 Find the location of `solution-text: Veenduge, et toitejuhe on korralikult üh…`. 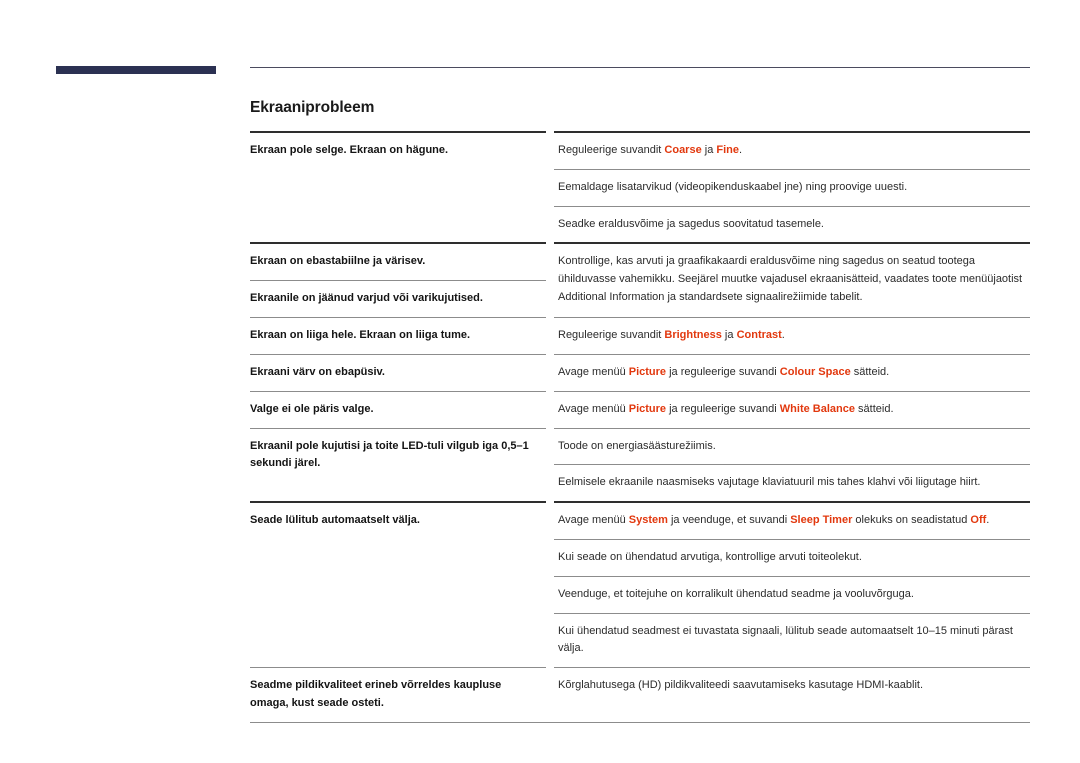

solution-text: Veenduge, et toitejuhe on korralikult üh… is located at coordinates (792, 594).